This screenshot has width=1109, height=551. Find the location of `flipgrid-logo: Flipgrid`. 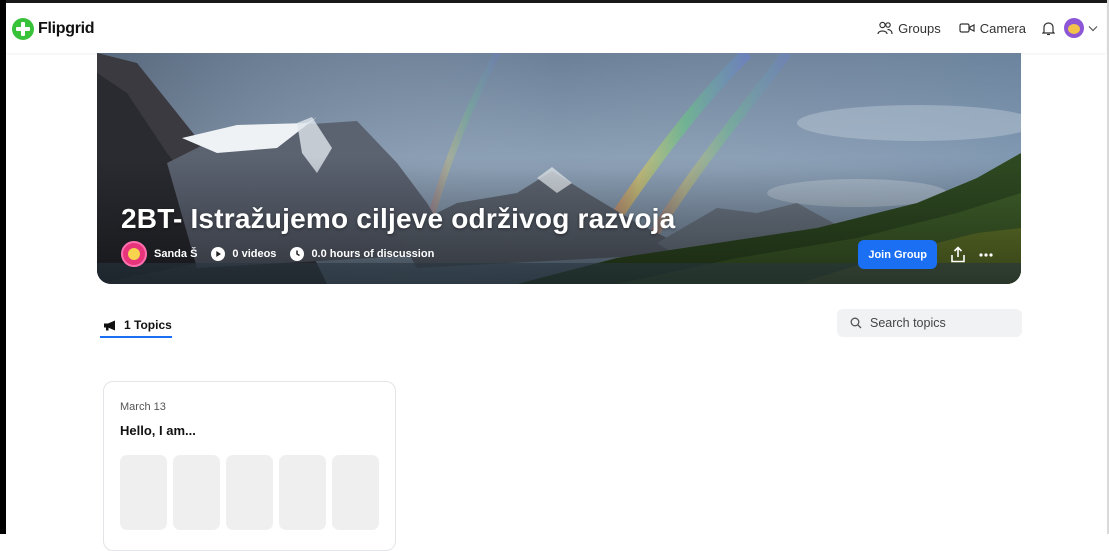

flipgrid-logo: Flipgrid is located at coordinates (53, 29).